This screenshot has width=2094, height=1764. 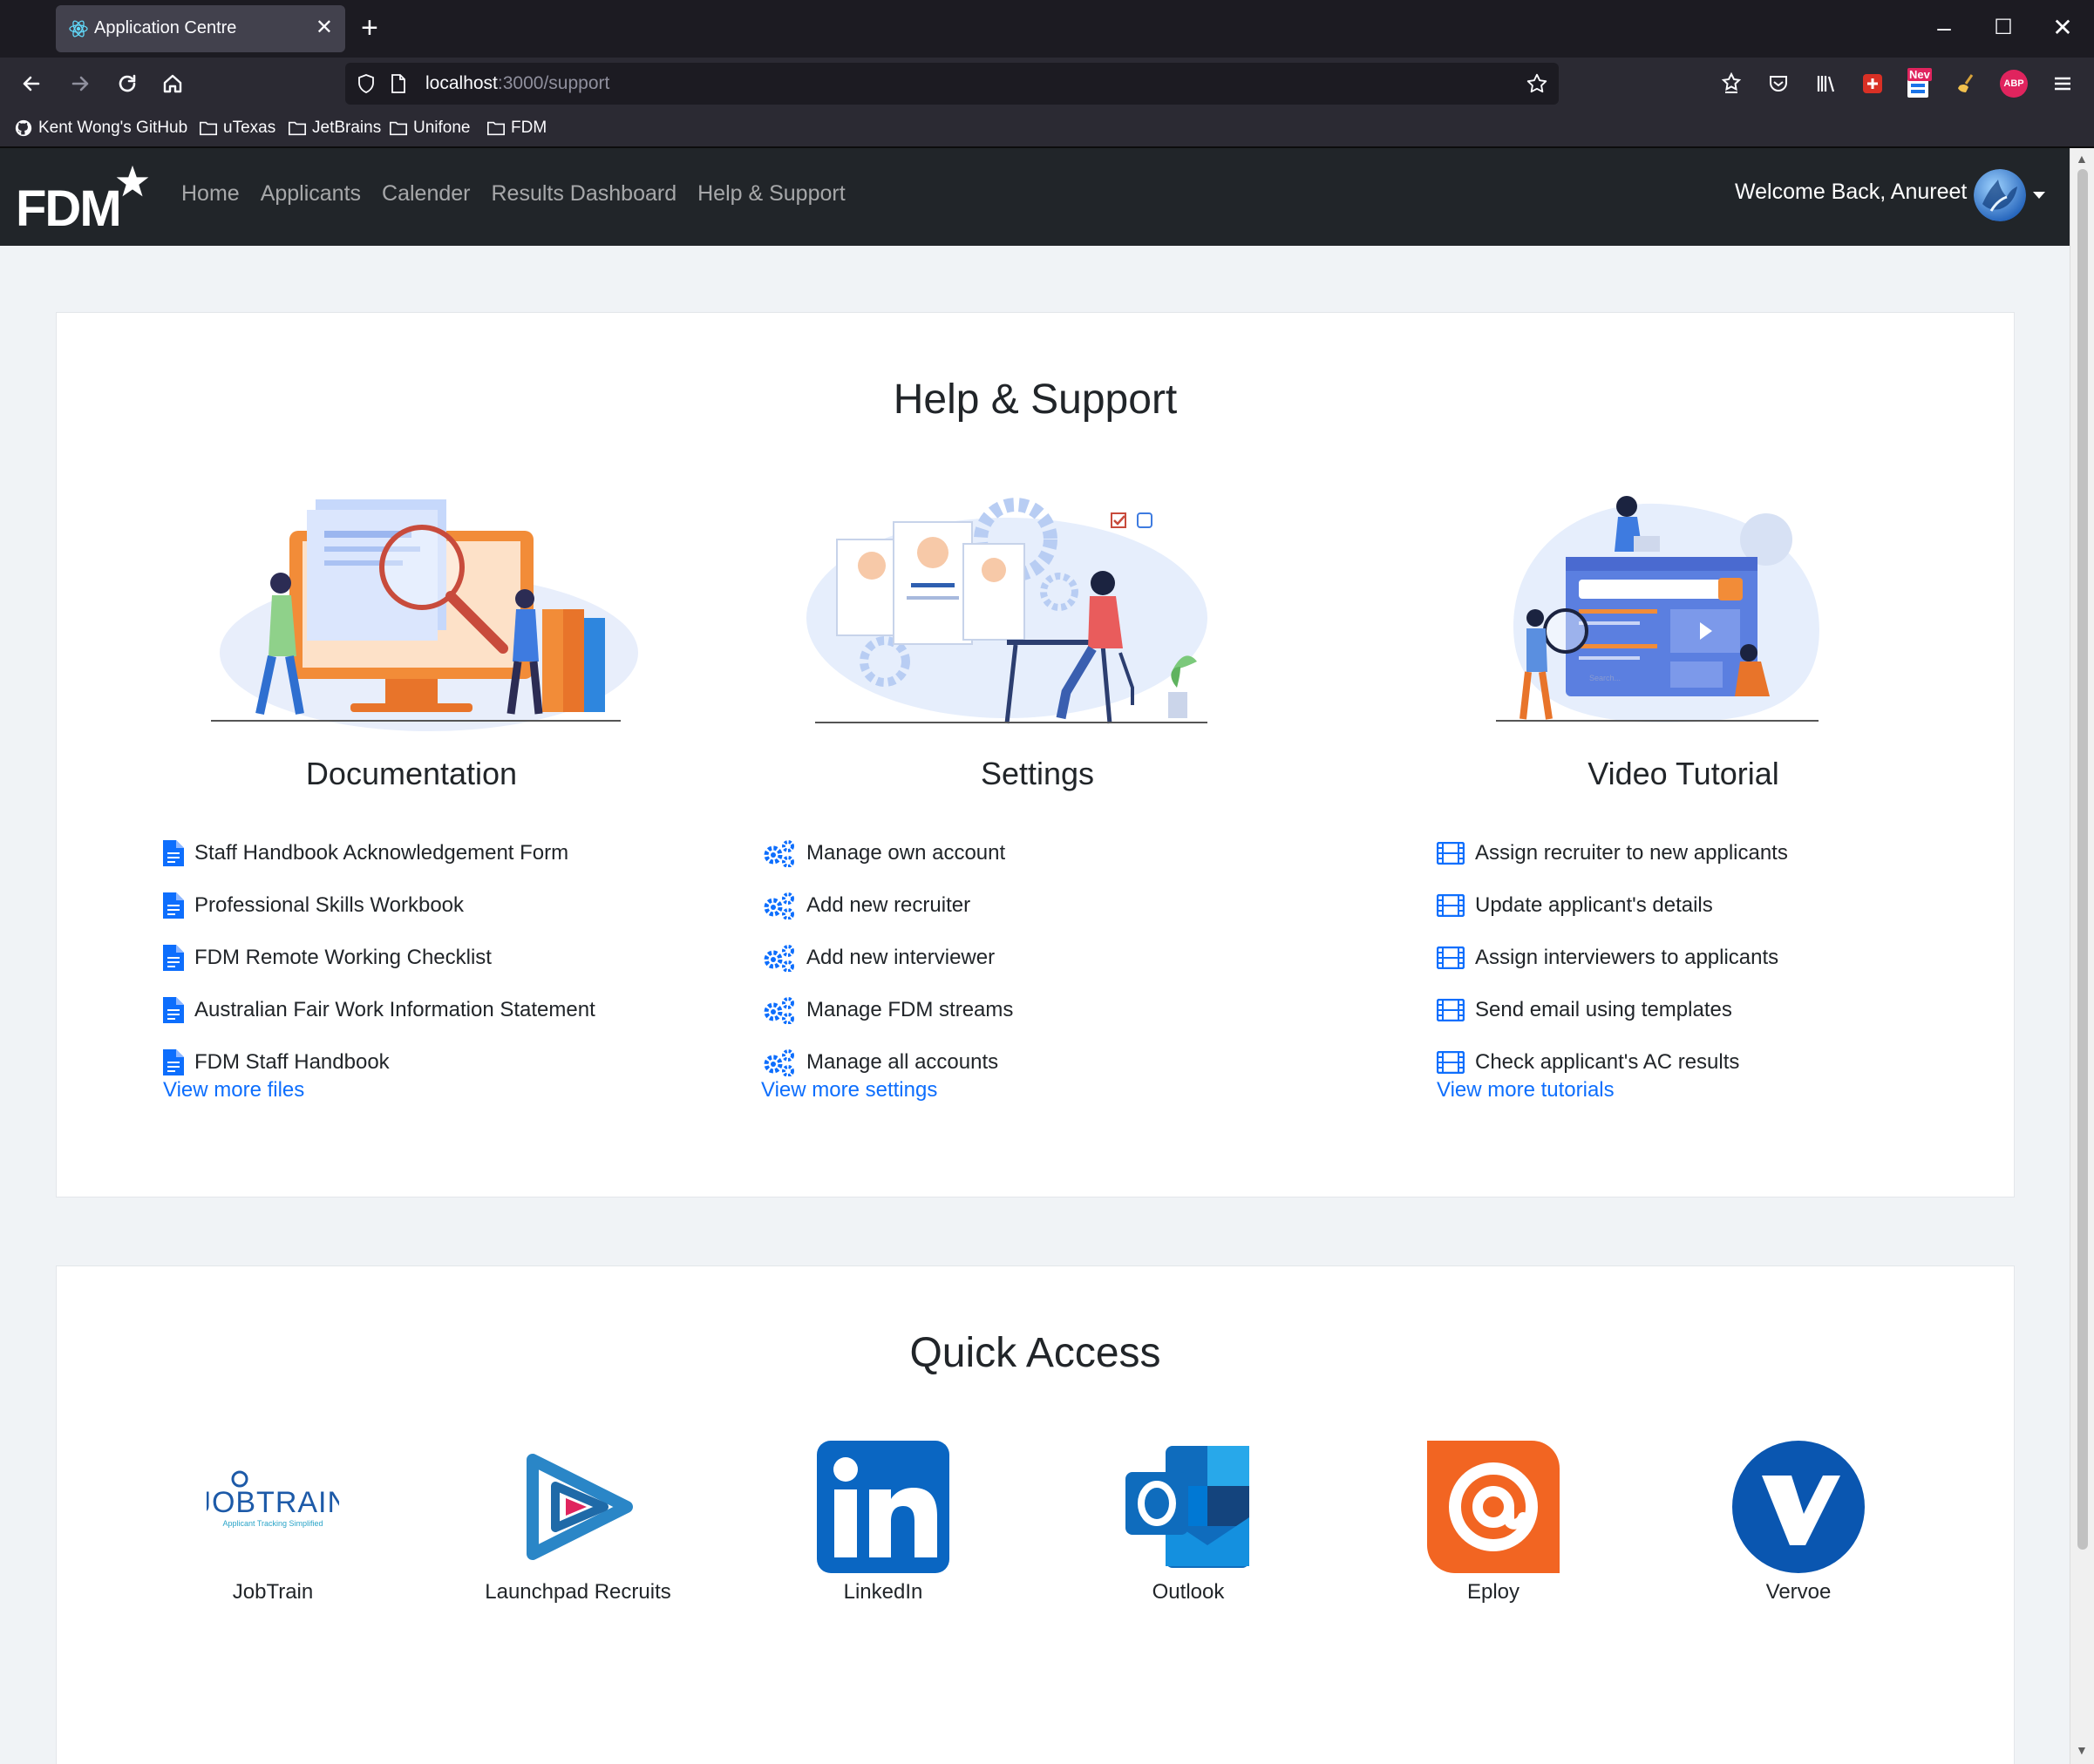 I want to click on window-close-icon: ✕, so click(x=2063, y=27).